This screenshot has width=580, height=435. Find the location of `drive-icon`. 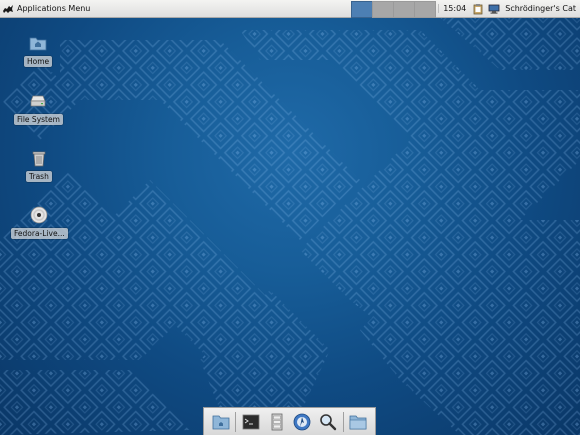

drive-icon is located at coordinates (38, 101).